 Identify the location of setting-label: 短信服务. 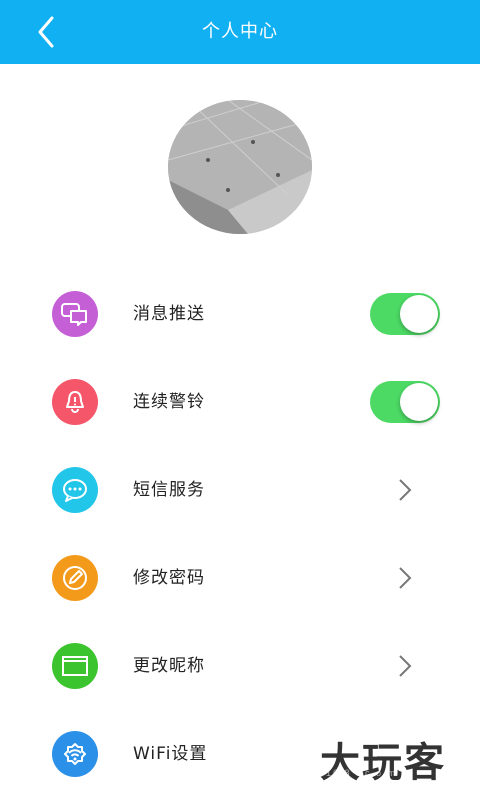
(169, 490).